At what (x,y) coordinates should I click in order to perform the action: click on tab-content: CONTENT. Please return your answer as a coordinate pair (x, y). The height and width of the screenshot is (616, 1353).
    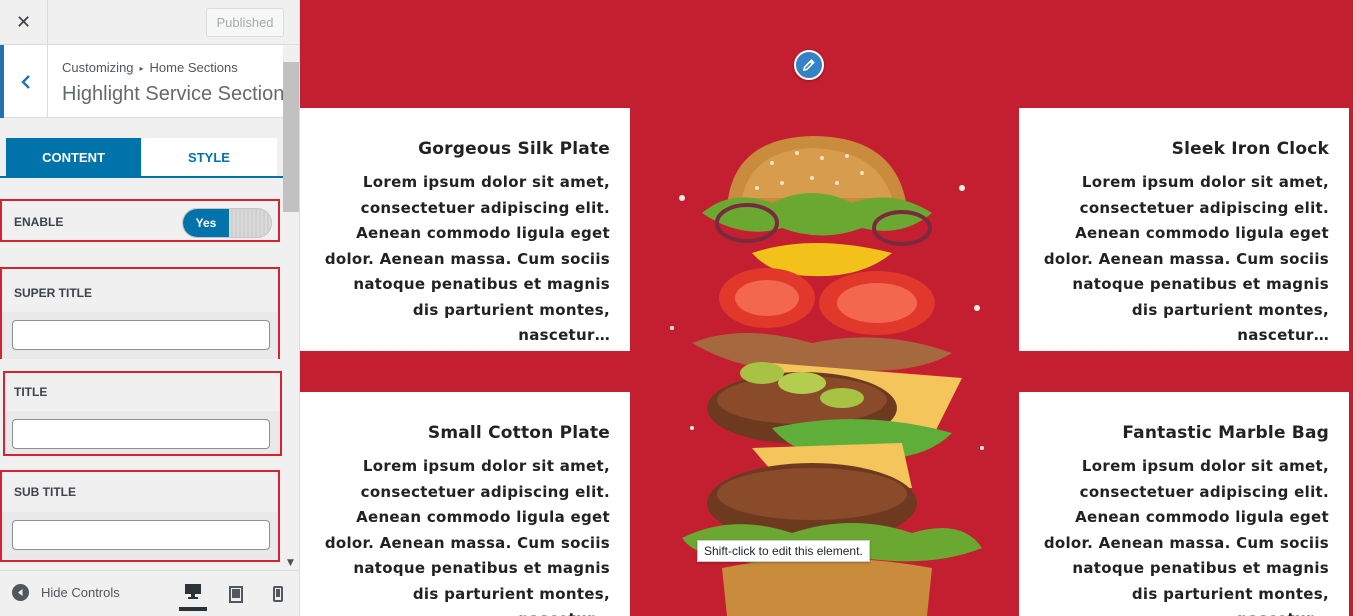
    Looking at the image, I should click on (73, 157).